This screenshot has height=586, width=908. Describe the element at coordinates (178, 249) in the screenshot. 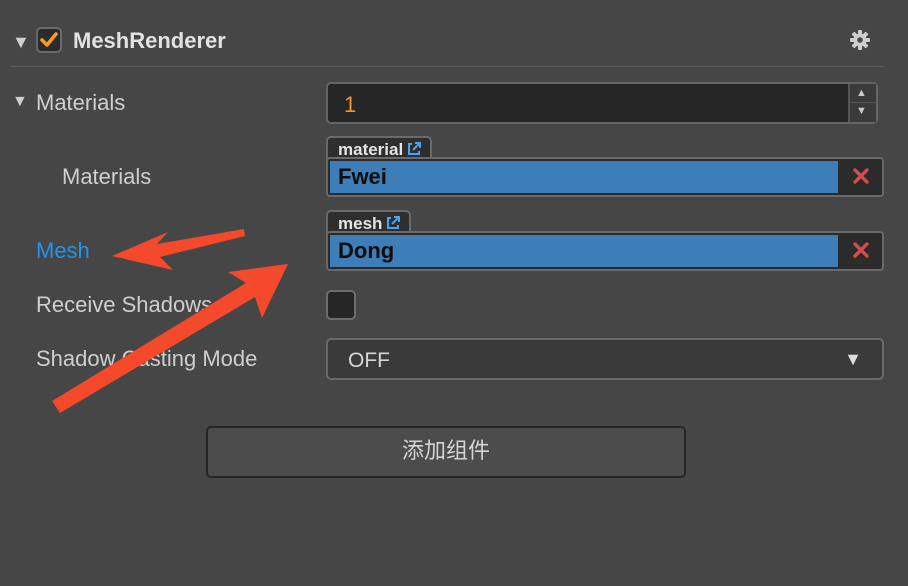

I see `annotation-arrow-to-mesh-label` at that location.